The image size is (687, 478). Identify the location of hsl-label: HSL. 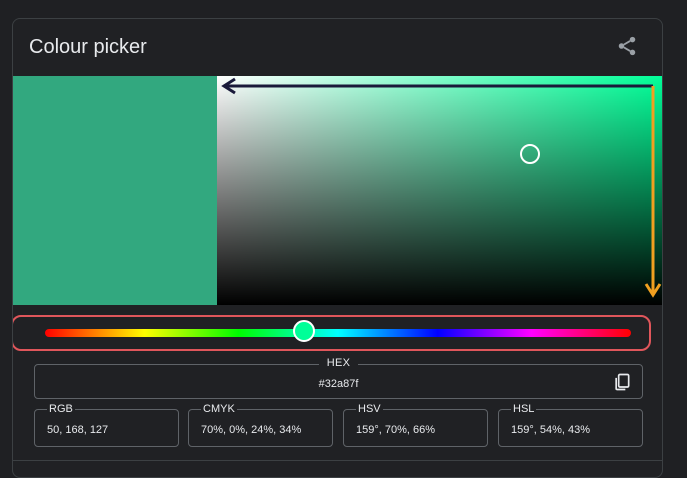
(524, 409).